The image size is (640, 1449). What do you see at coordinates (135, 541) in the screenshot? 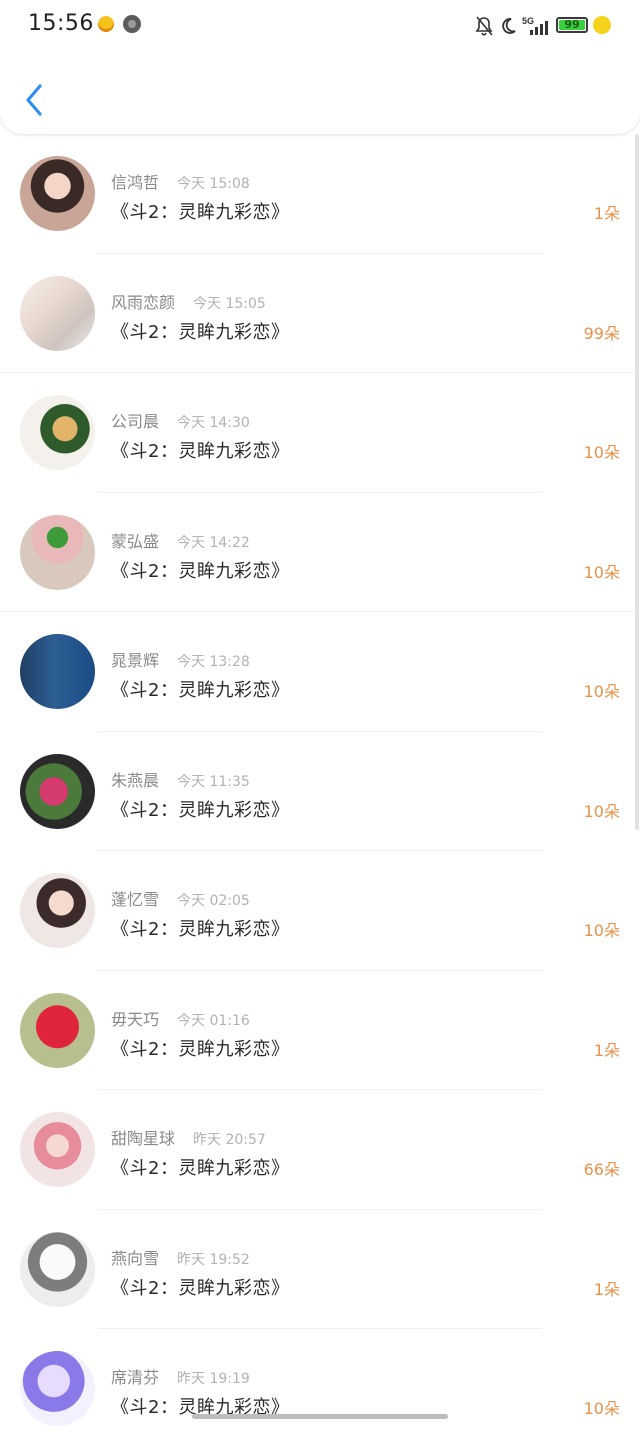
I see `user-name: 蒙弘盛` at bounding box center [135, 541].